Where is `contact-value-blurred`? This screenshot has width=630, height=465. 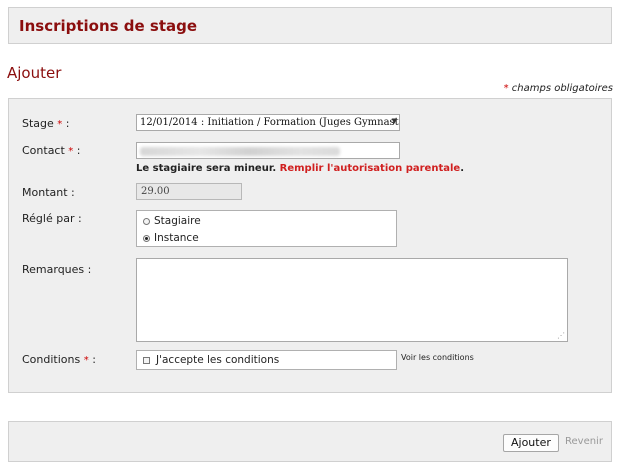
contact-value-blurred is located at coordinates (240, 151).